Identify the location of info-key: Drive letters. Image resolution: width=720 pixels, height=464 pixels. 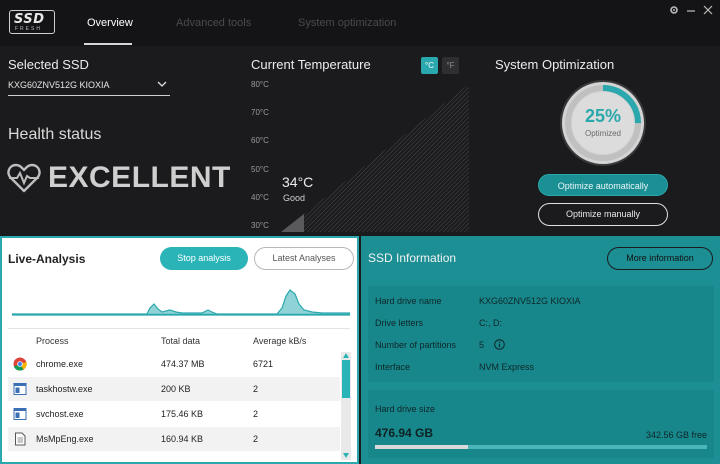
(399, 323).